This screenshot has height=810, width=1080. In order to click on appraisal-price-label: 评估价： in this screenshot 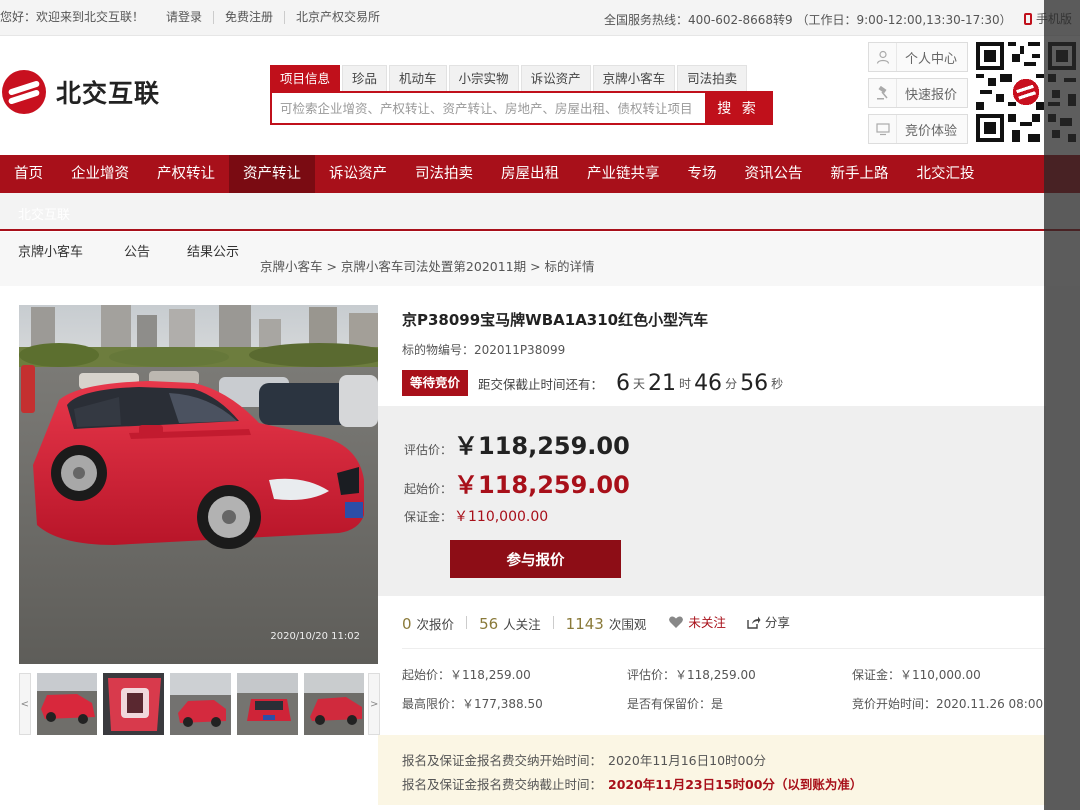, I will do `click(428, 450)`.